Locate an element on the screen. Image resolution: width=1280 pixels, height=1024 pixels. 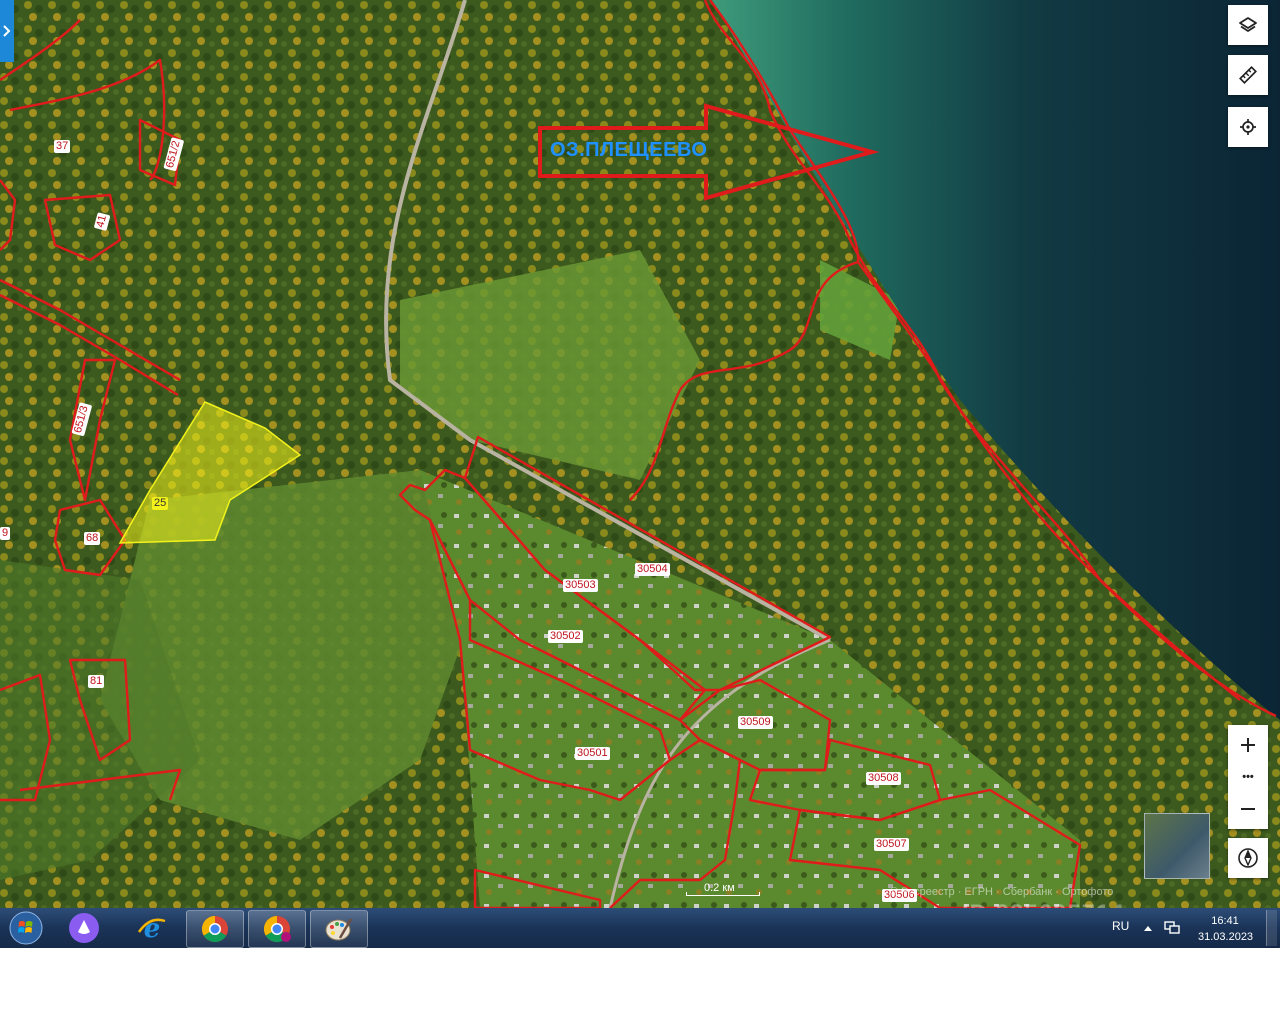
compass-button is located at coordinates (1248, 858).